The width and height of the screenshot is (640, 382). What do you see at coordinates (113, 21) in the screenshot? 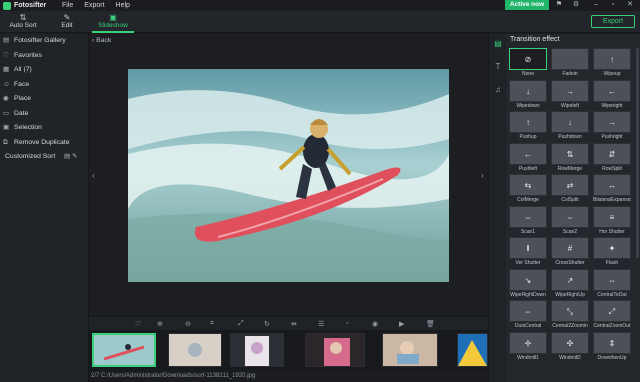
I see `slideshow-button: ▣ Slideshow` at bounding box center [113, 21].